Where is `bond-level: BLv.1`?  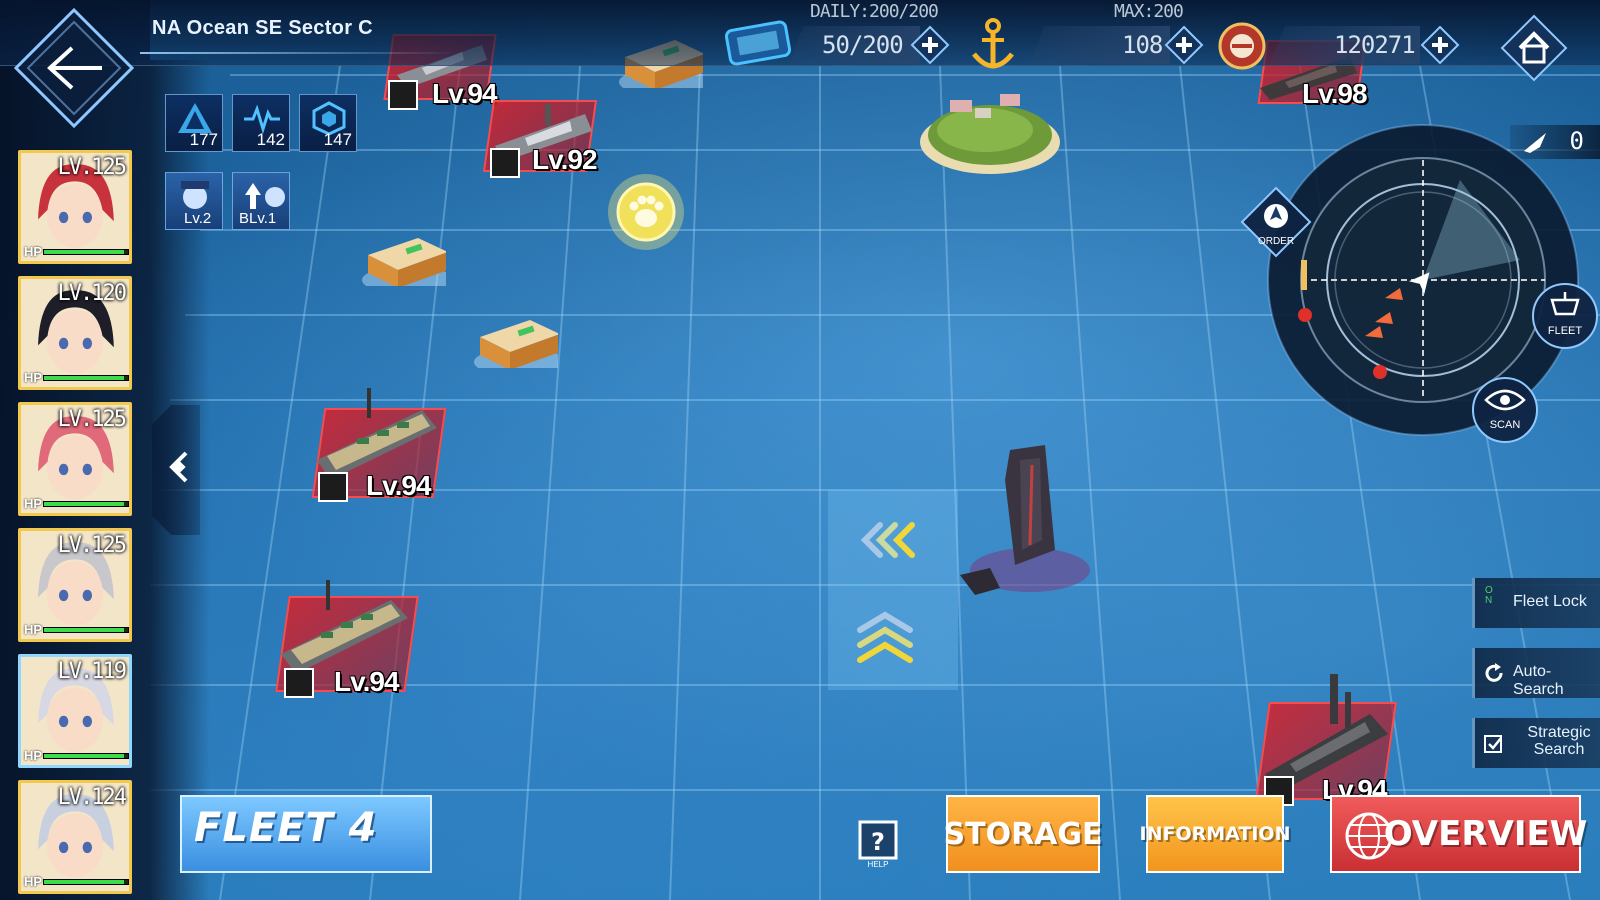
bond-level: BLv.1 is located at coordinates (258, 218).